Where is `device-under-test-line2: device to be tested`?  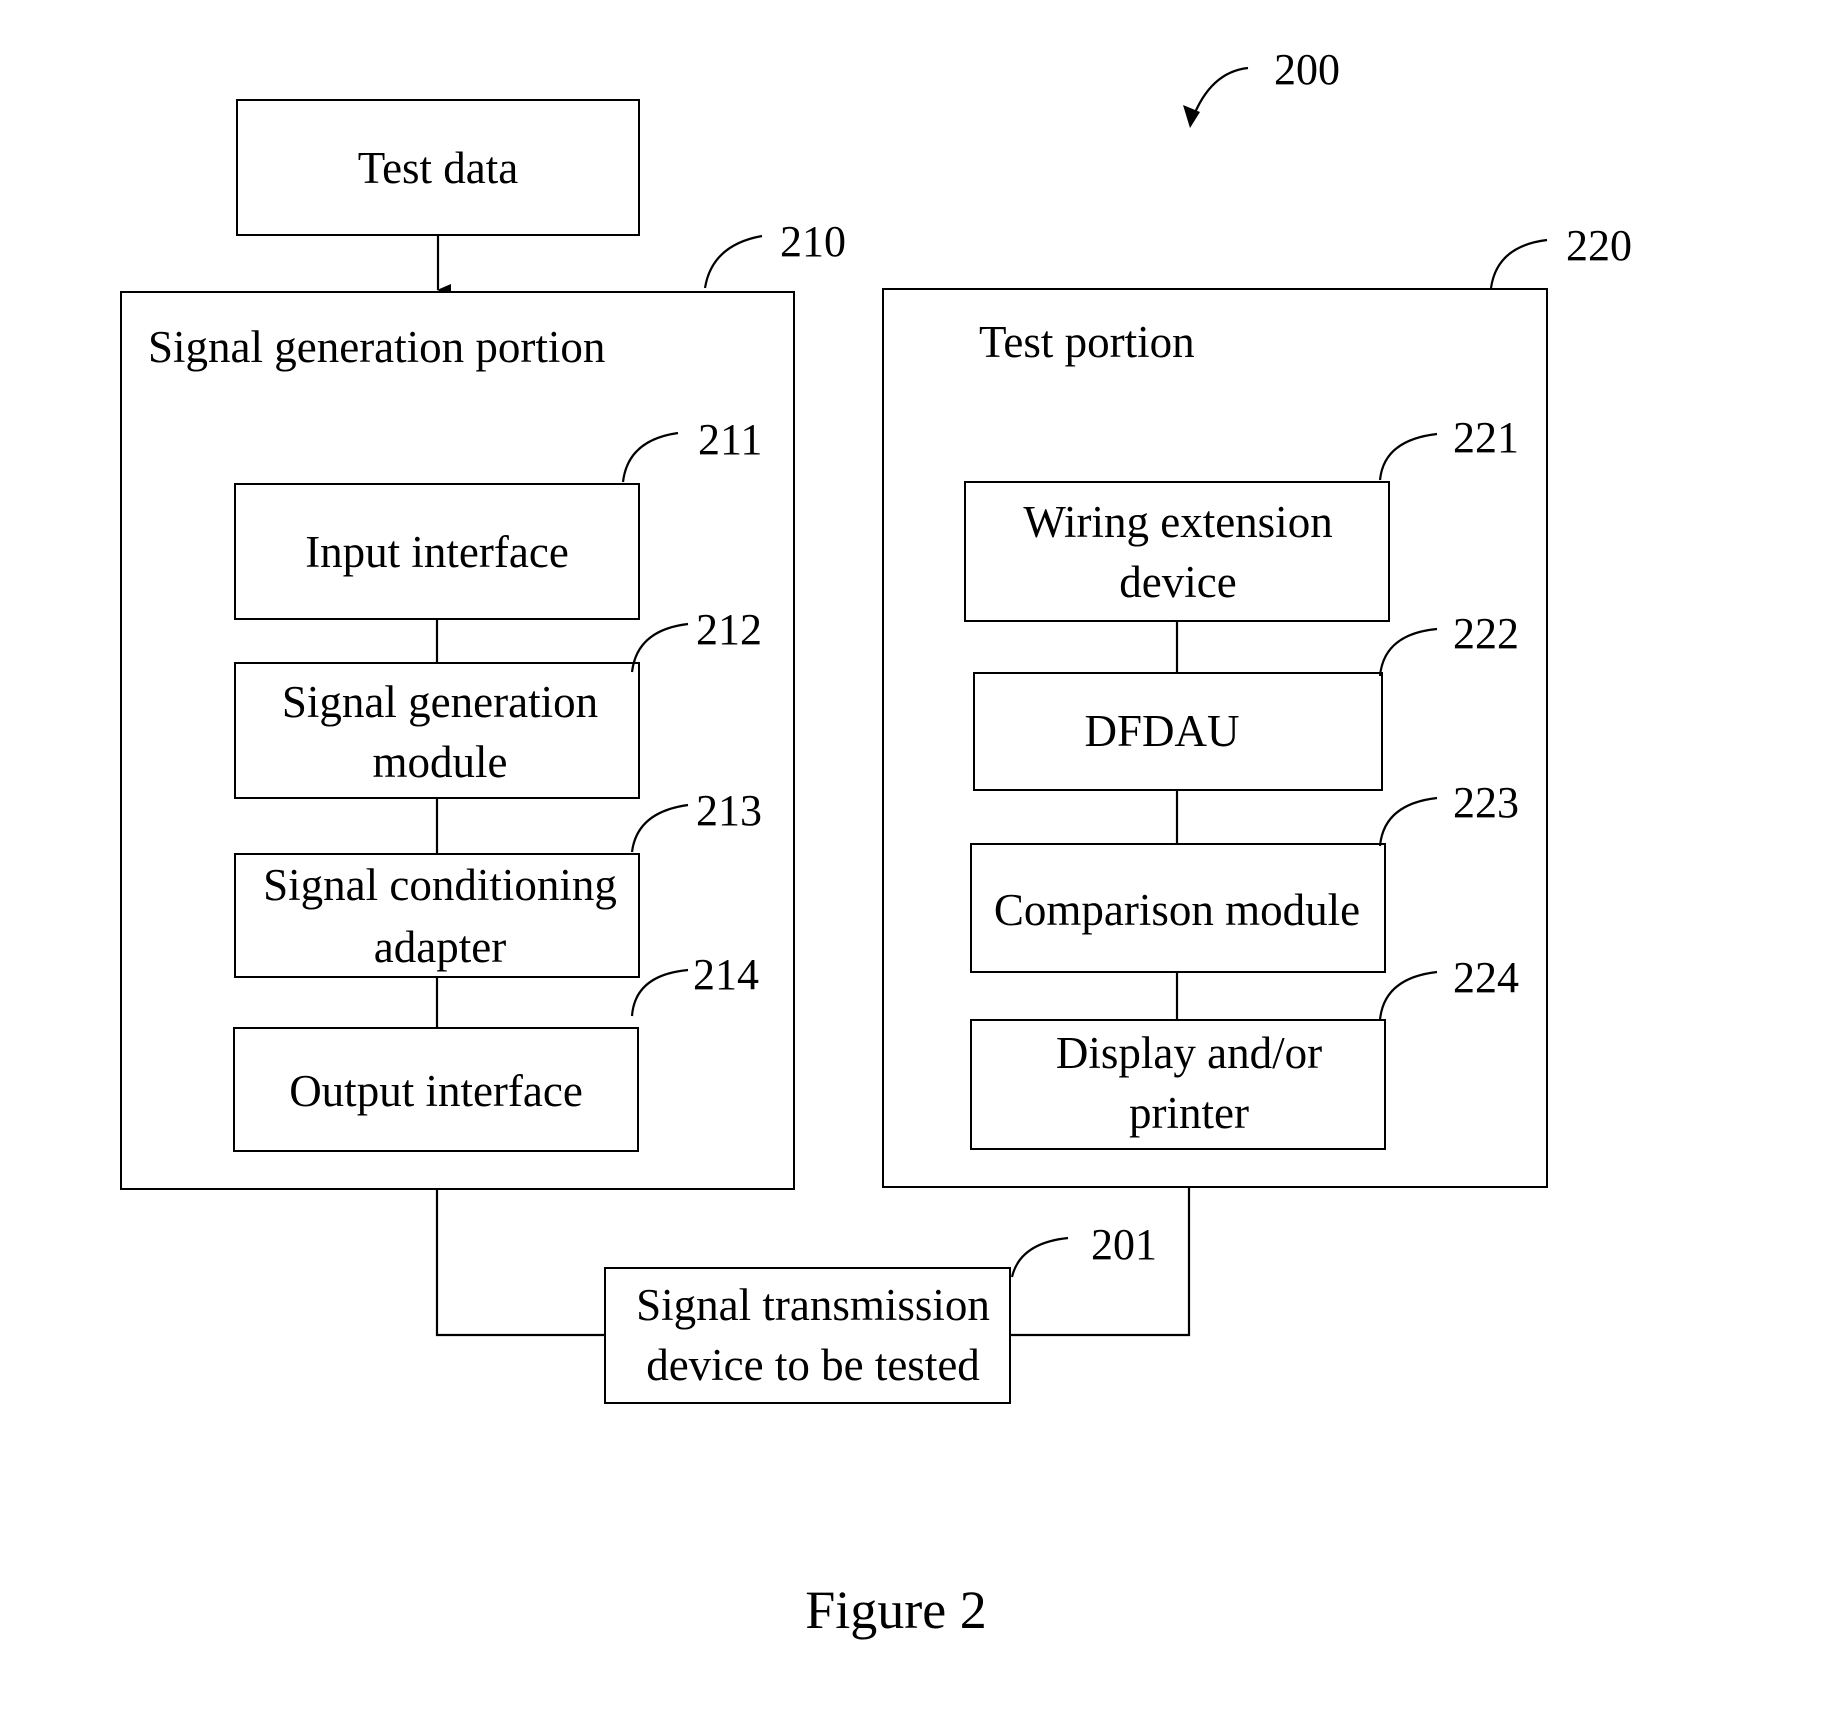
device-under-test-line2: device to be tested is located at coordinates (813, 1365).